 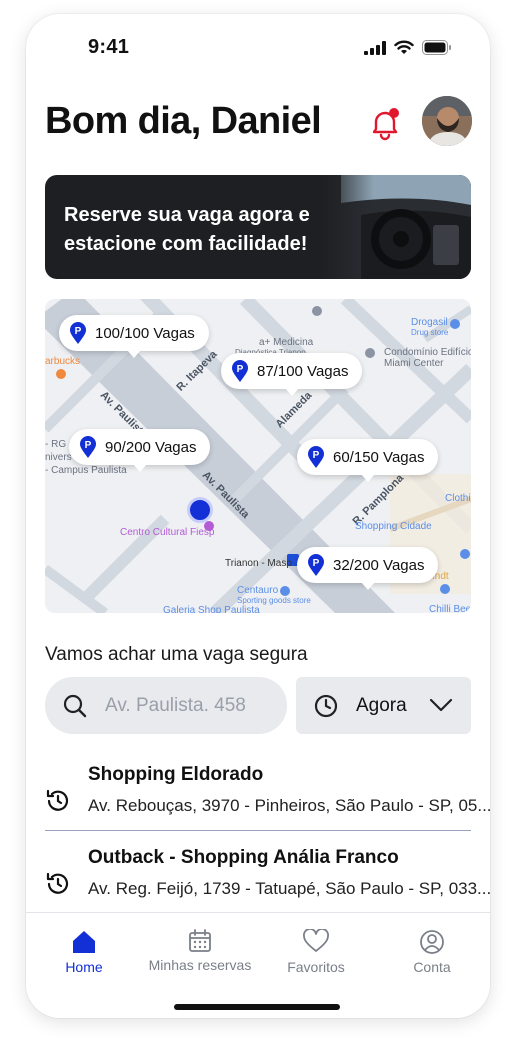 What do you see at coordinates (414, 363) in the screenshot?
I see `map-label-miami: Miami Center` at bounding box center [414, 363].